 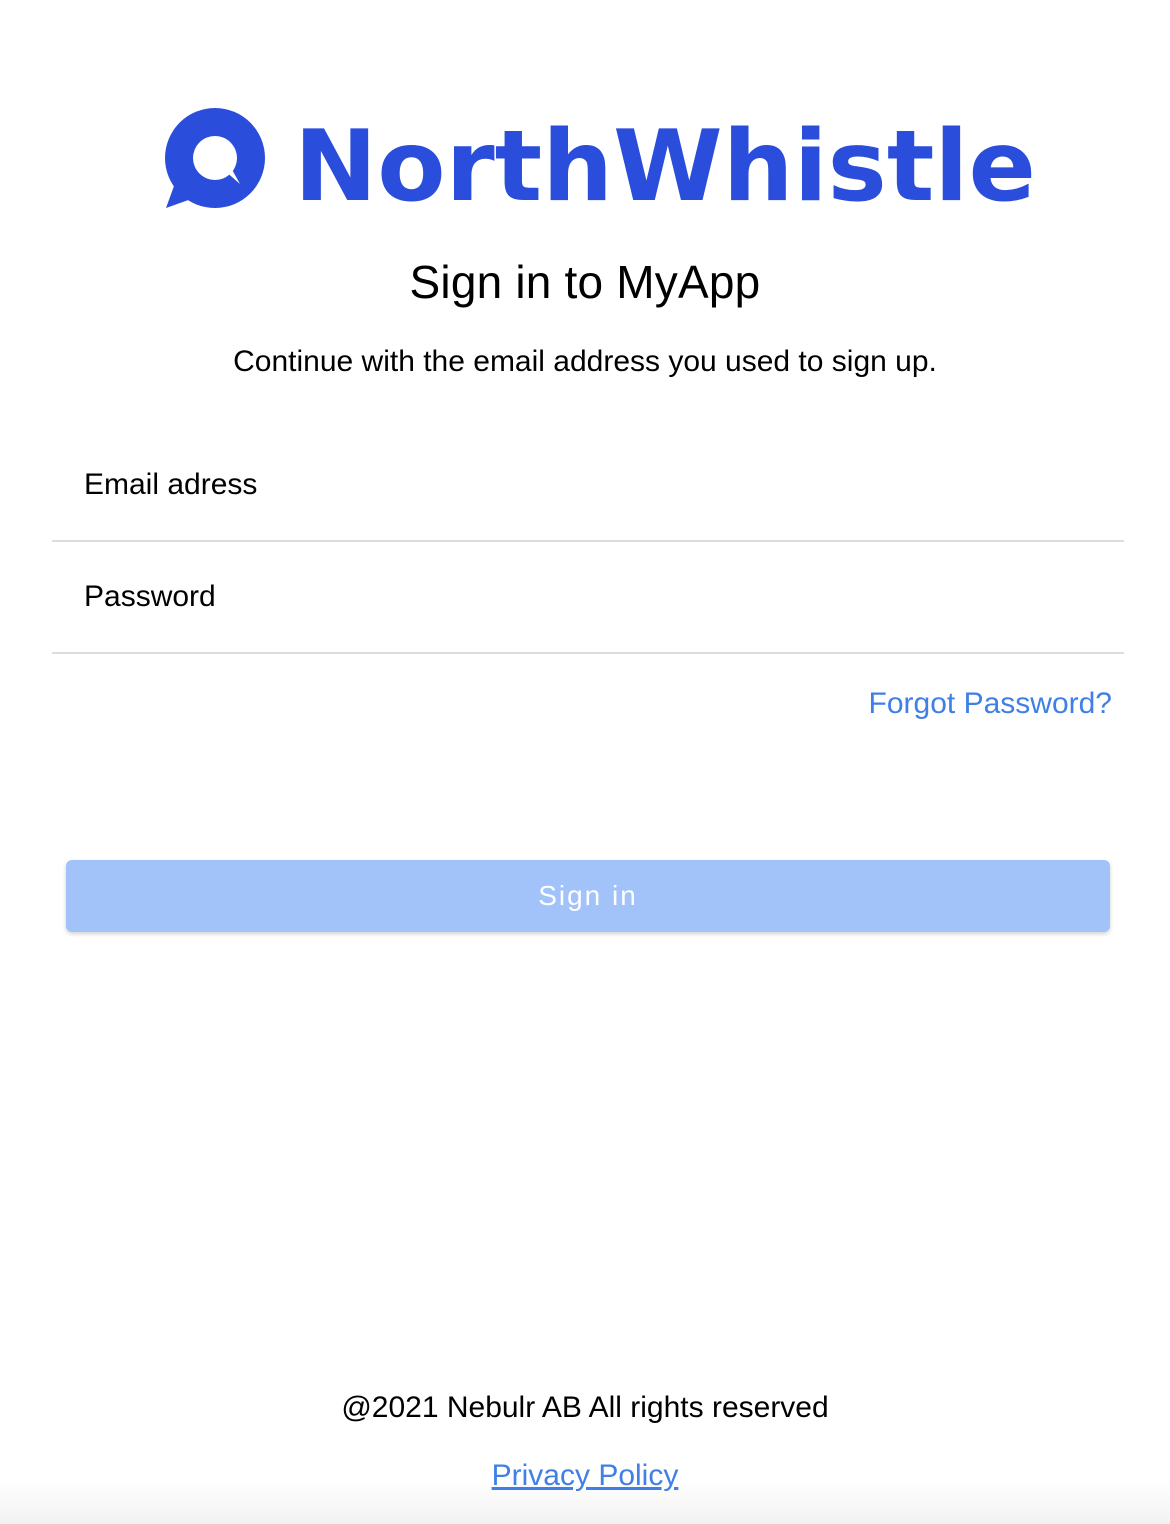 I want to click on sign-in-button: Sign in, so click(x=588, y=896).